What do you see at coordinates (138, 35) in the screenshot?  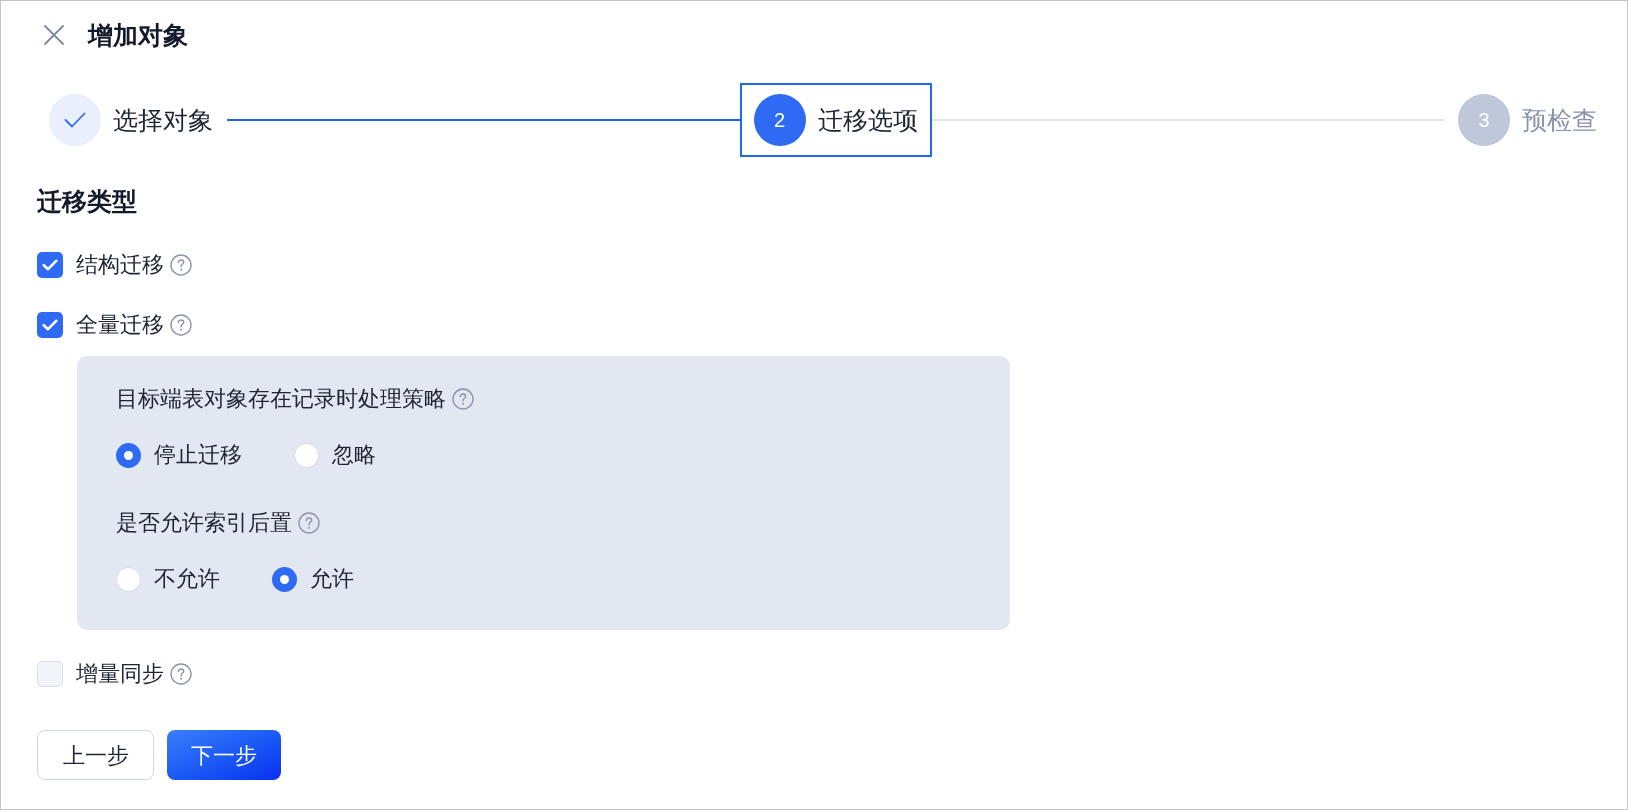 I see `dialog-title: 增加对象` at bounding box center [138, 35].